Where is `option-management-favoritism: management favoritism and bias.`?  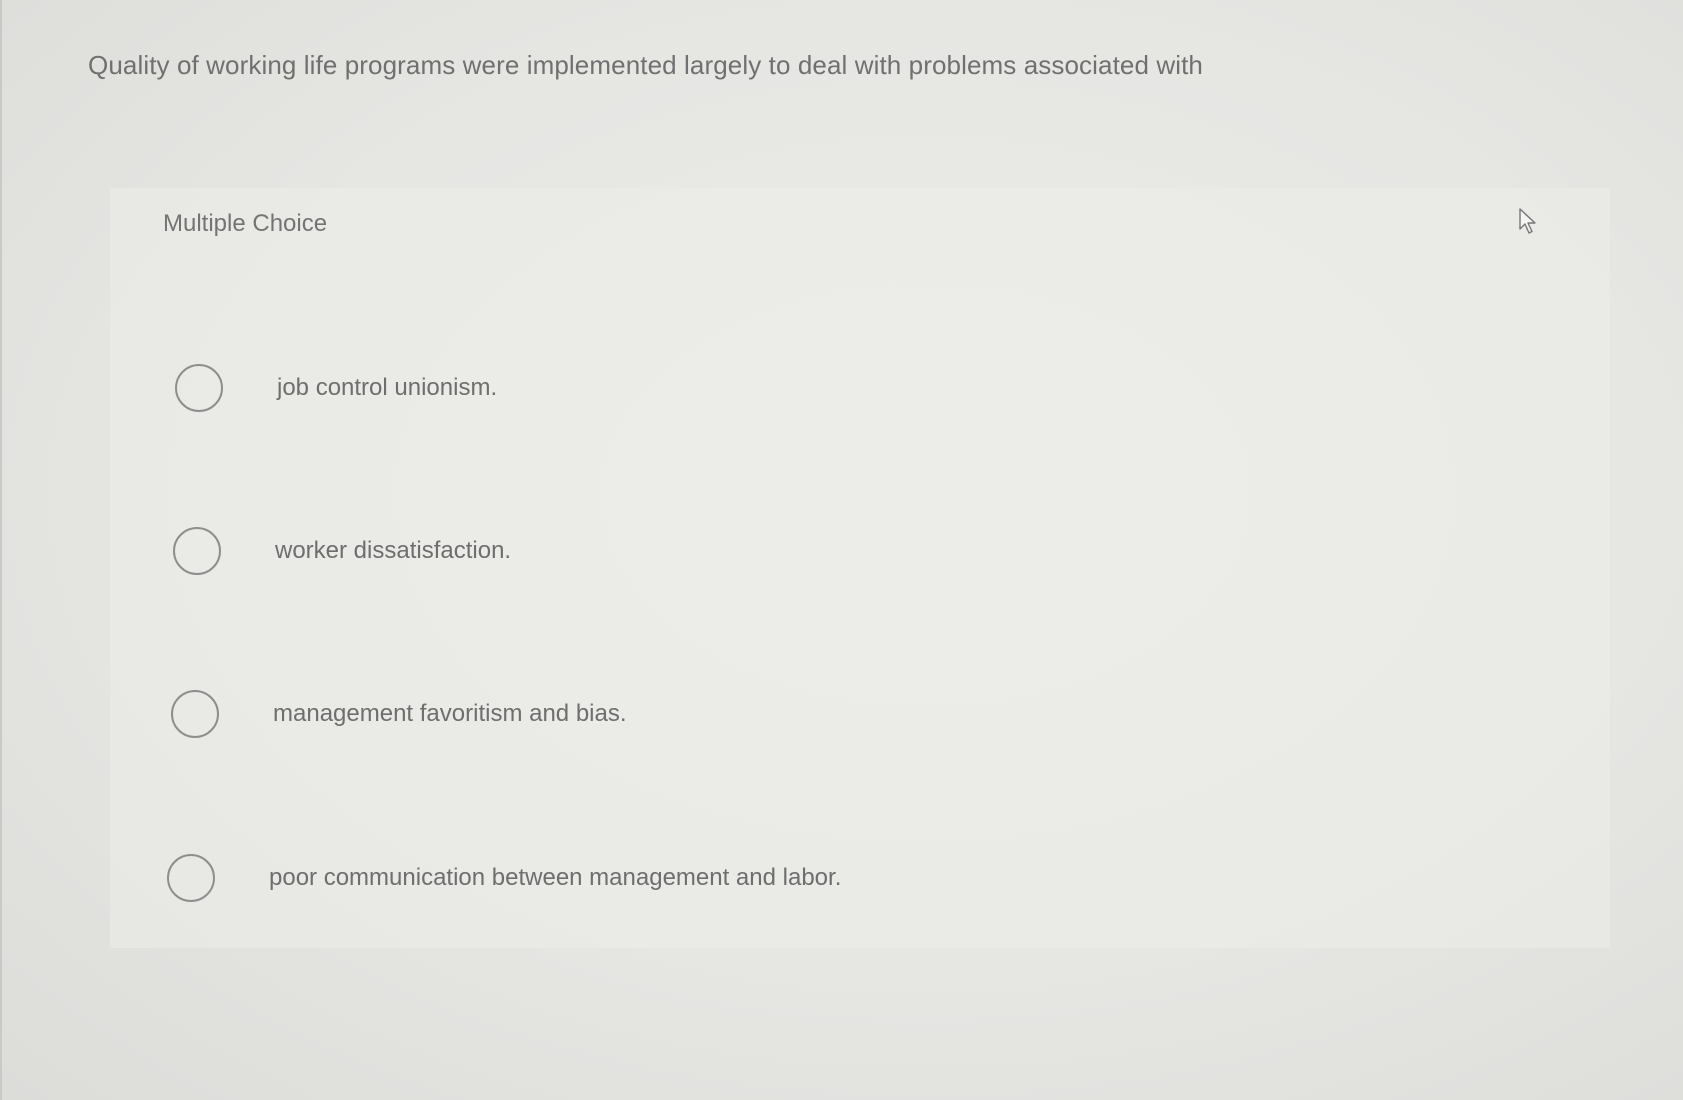
option-management-favoritism: management favoritism and bias. is located at coordinates (399, 714).